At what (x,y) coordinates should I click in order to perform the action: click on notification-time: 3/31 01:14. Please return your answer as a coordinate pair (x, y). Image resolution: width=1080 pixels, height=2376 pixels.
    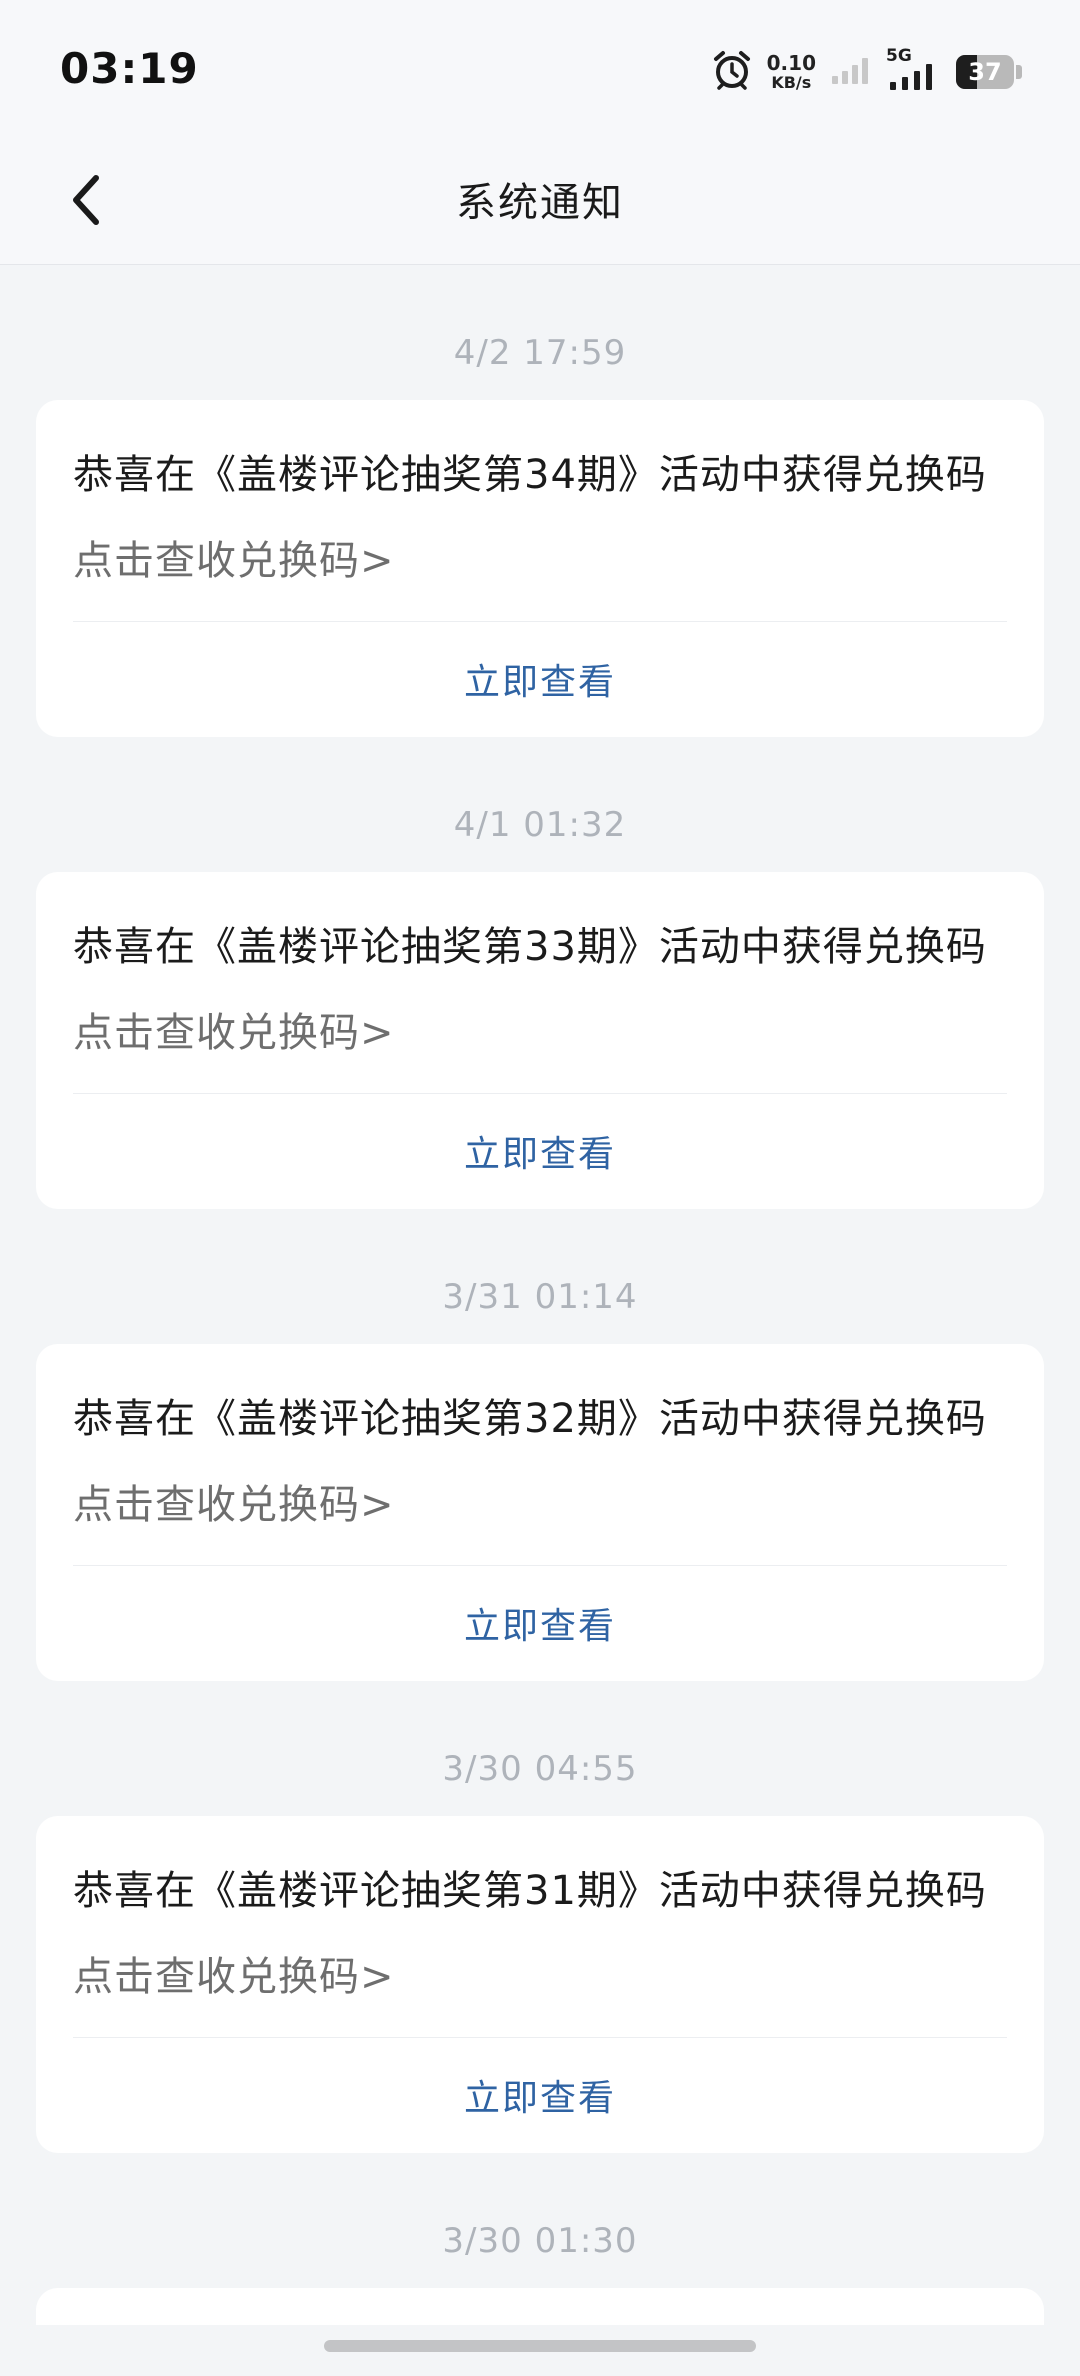
    Looking at the image, I should click on (540, 1297).